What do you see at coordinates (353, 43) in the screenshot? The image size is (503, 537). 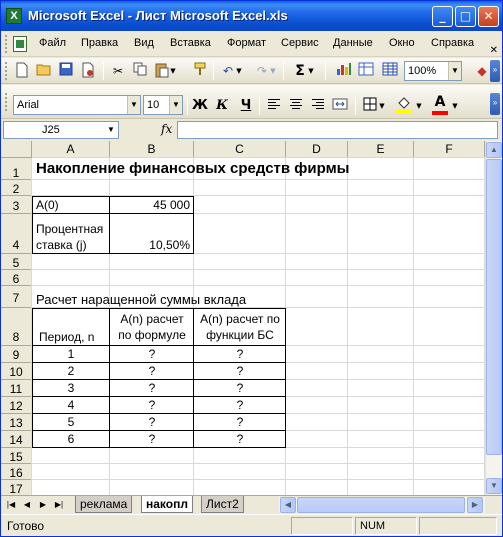 I see `menu-data: Данные` at bounding box center [353, 43].